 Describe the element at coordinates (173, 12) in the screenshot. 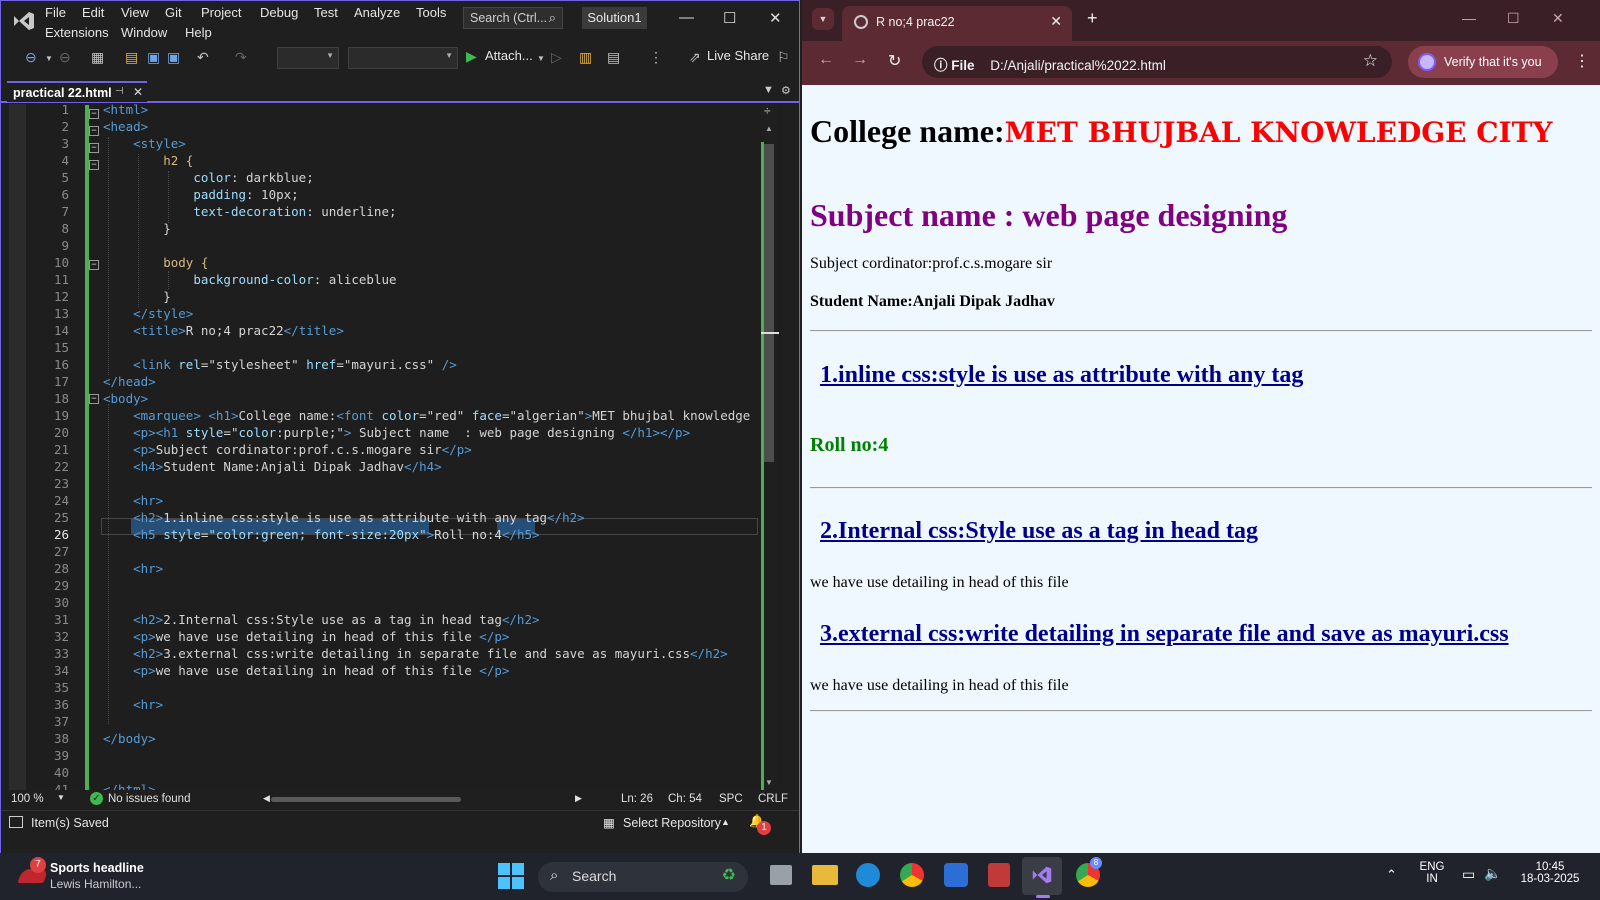

I see `menu-git: Git` at that location.